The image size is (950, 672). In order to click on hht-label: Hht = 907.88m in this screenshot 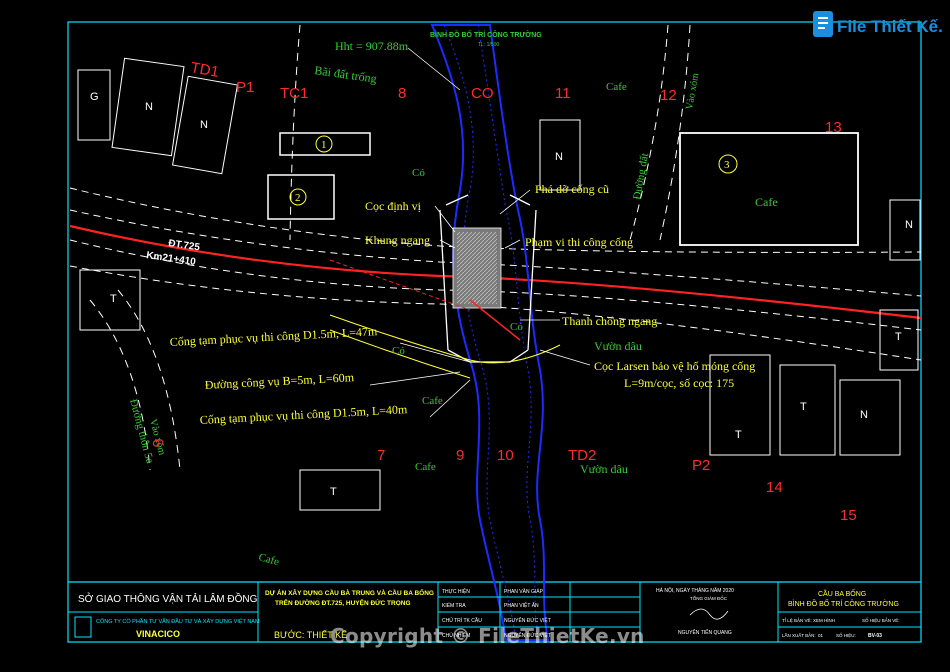, I will do `click(372, 46)`.